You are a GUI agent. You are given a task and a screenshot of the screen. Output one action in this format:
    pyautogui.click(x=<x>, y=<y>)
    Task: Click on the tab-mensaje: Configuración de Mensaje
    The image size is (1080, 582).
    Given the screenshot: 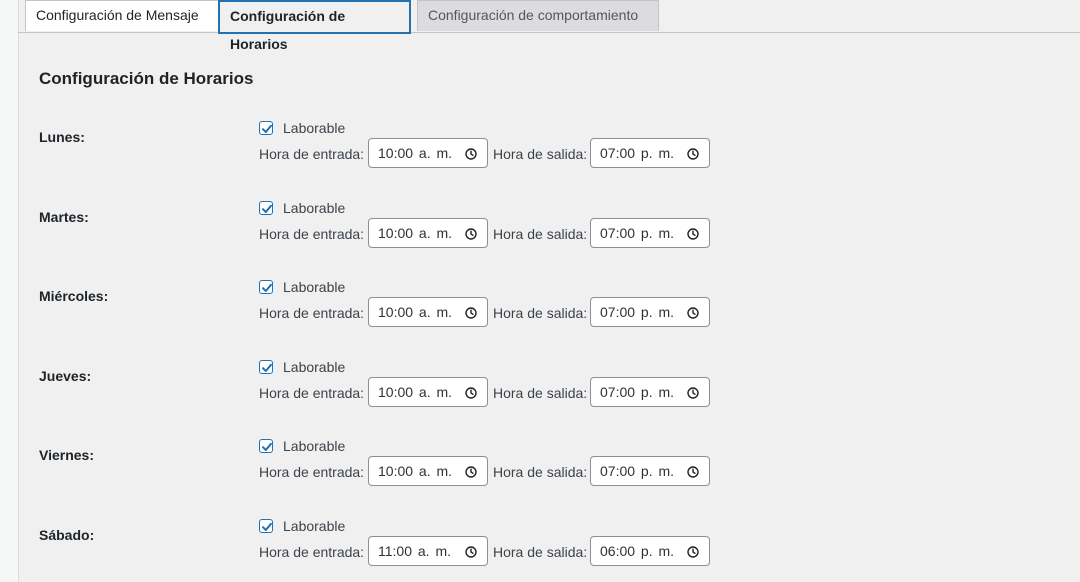 What is the action you would take?
    pyautogui.click(x=128, y=15)
    